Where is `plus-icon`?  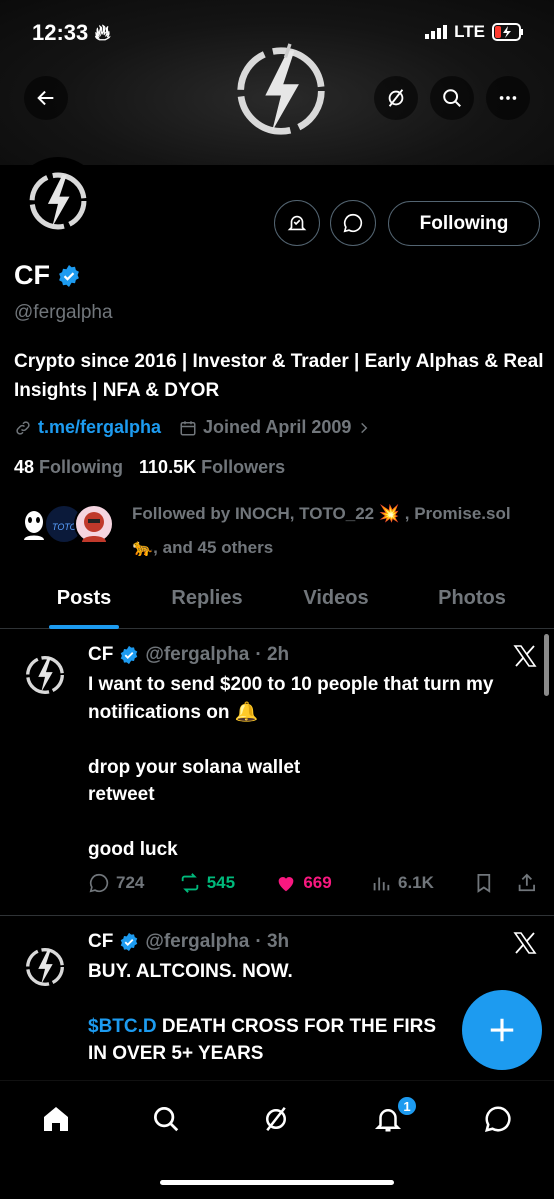 plus-icon is located at coordinates (502, 1030).